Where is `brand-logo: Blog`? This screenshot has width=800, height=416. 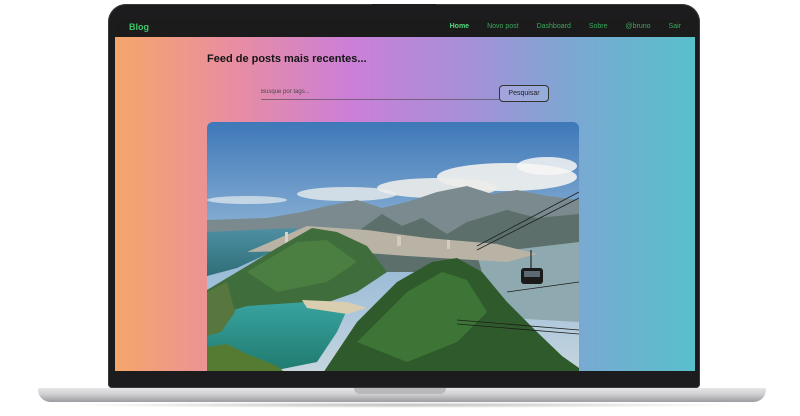
brand-logo: Blog is located at coordinates (139, 27).